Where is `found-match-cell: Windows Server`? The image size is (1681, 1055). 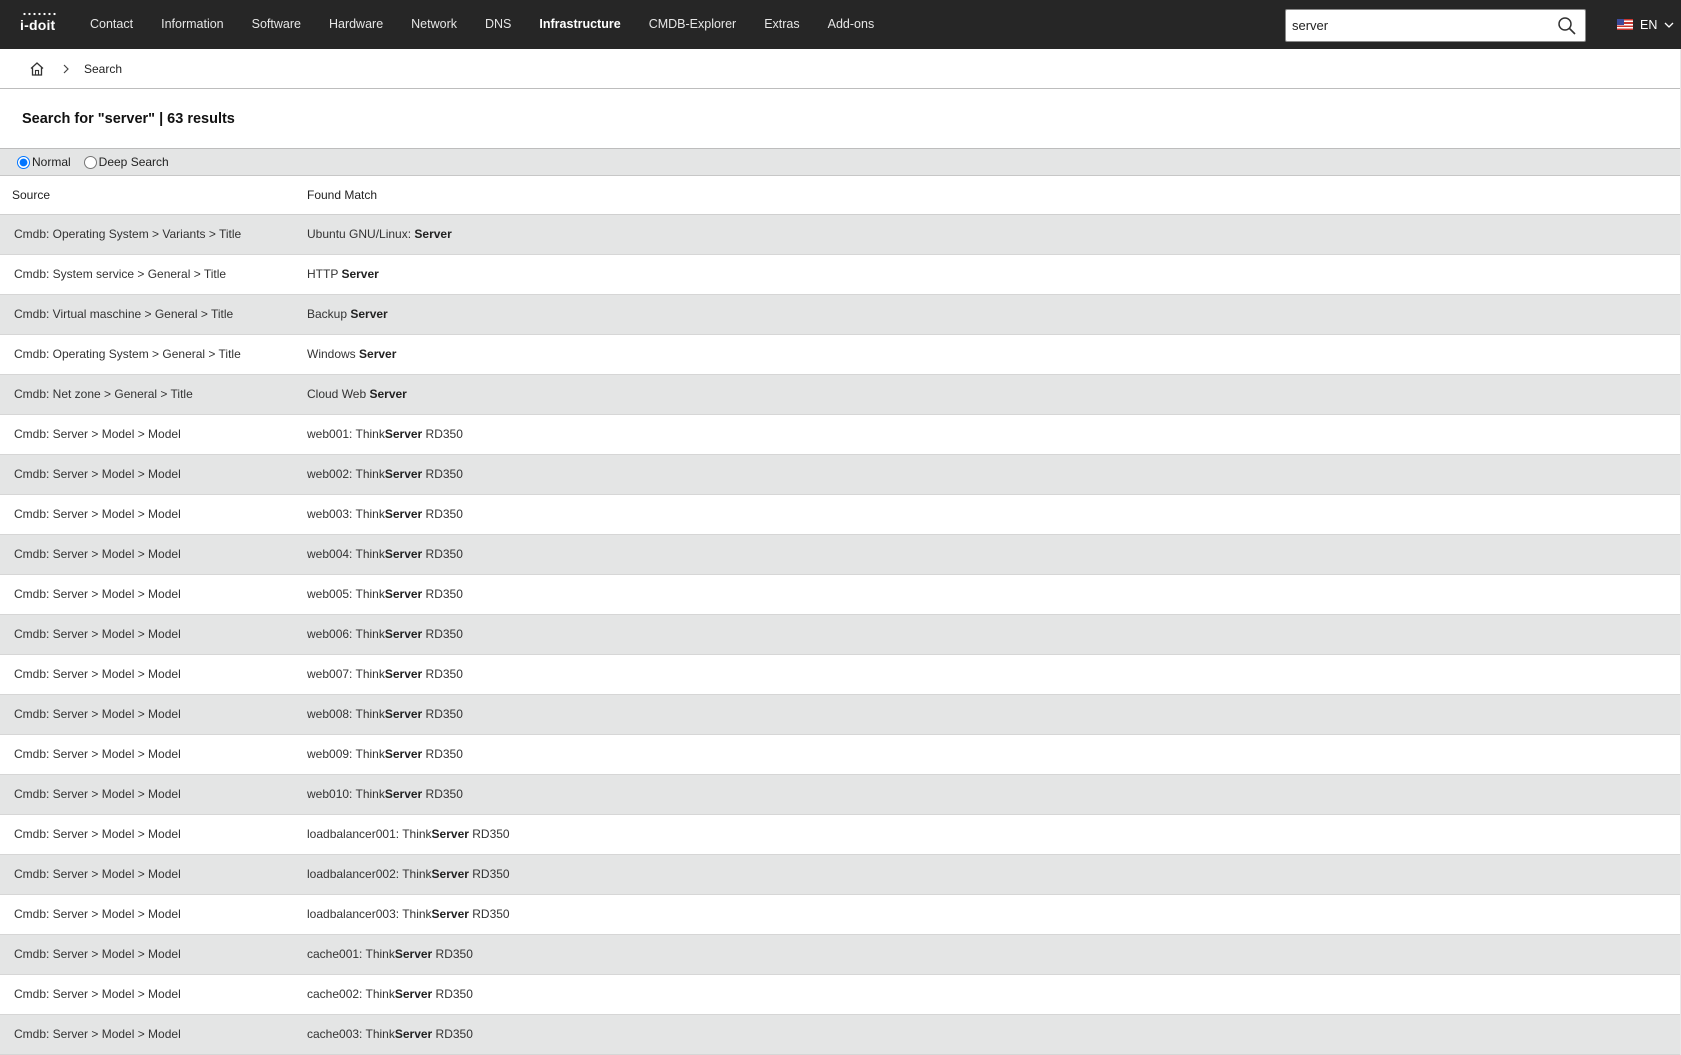
found-match-cell: Windows Server is located at coordinates (988, 354).